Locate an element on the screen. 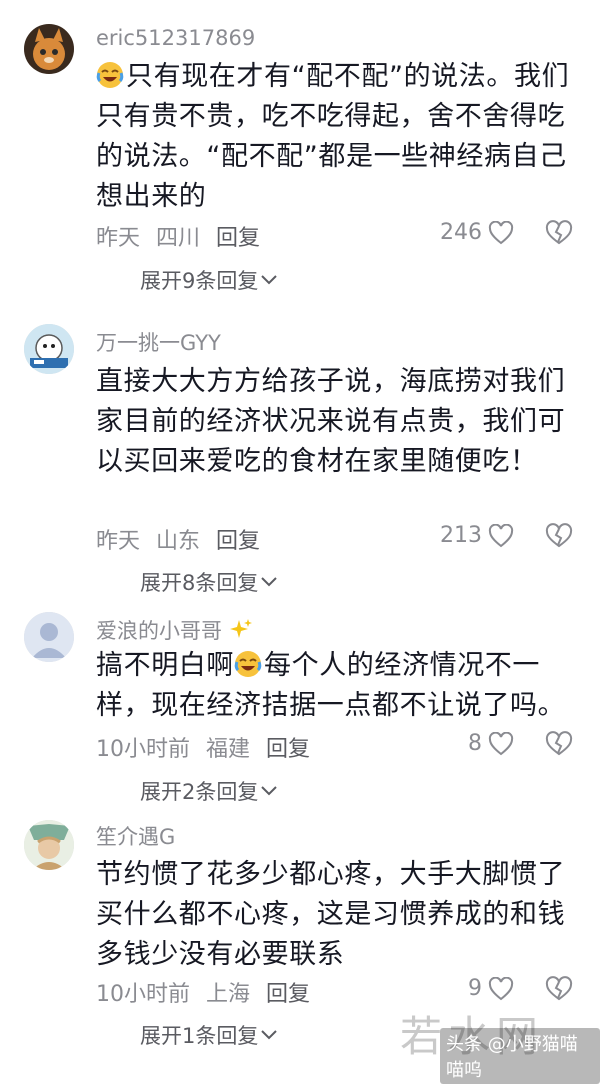 The image size is (600, 1084). username: 爱浪的小哥哥 is located at coordinates (174, 630).